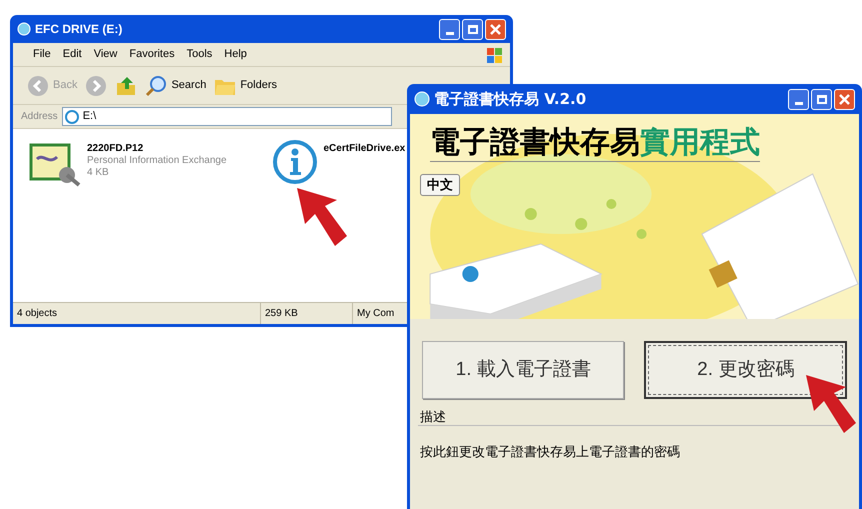 The height and width of the screenshot is (509, 862). I want to click on action-button: 2. 更改密碼, so click(745, 370).